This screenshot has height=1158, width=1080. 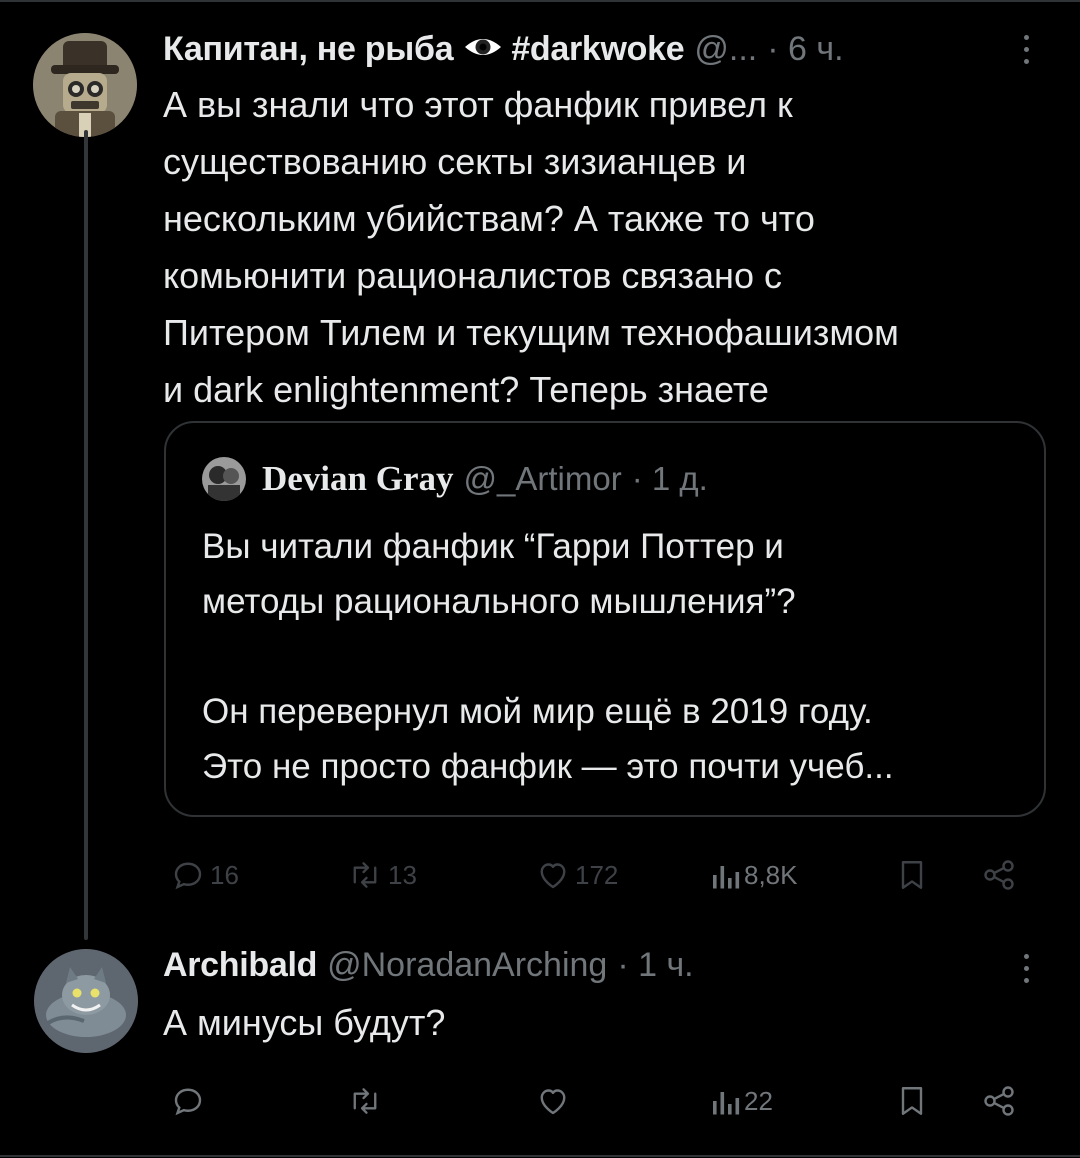 What do you see at coordinates (224, 874) in the screenshot?
I see `reply-count: 16` at bounding box center [224, 874].